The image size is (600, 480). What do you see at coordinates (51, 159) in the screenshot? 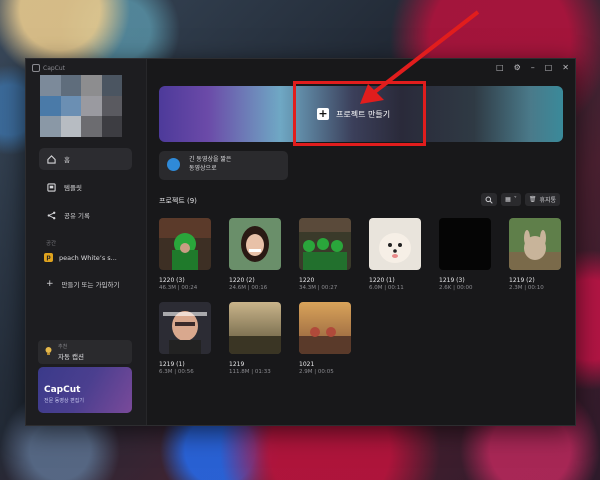
I see `home-icon` at bounding box center [51, 159].